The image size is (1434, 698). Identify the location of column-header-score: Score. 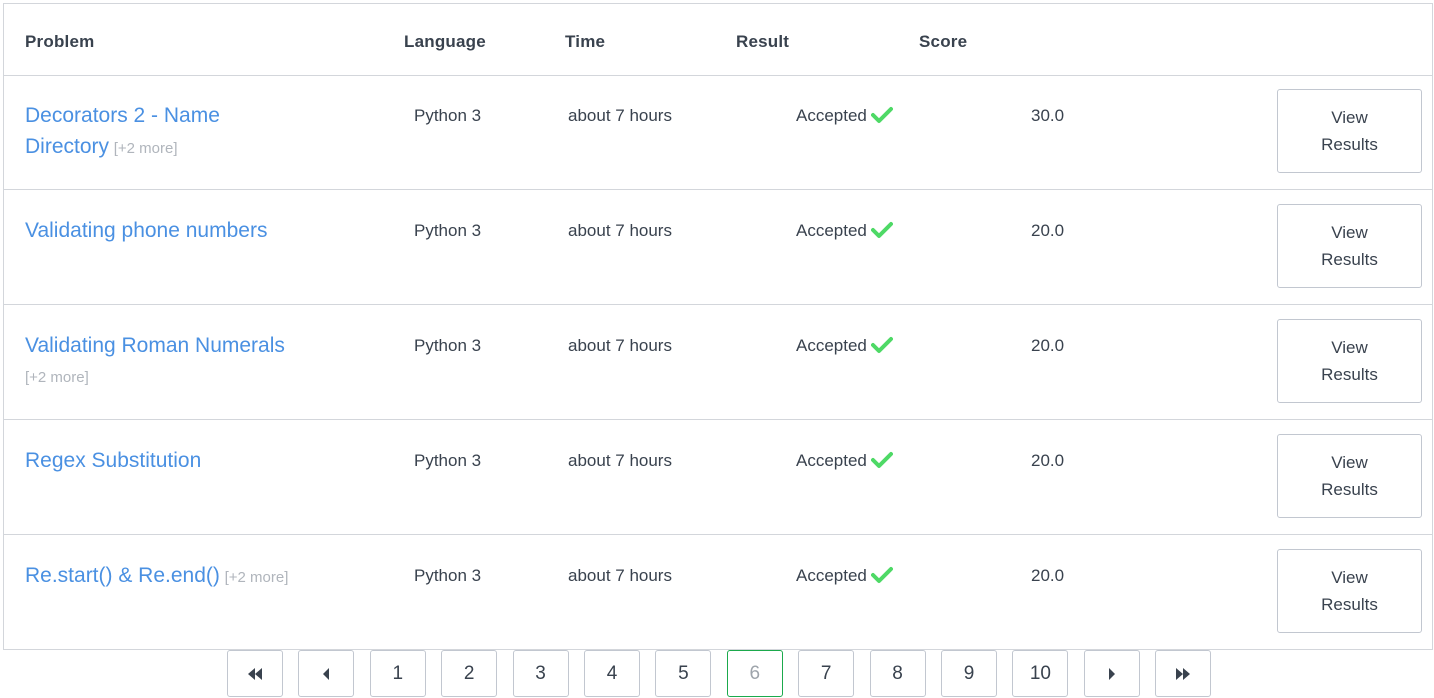
(943, 41).